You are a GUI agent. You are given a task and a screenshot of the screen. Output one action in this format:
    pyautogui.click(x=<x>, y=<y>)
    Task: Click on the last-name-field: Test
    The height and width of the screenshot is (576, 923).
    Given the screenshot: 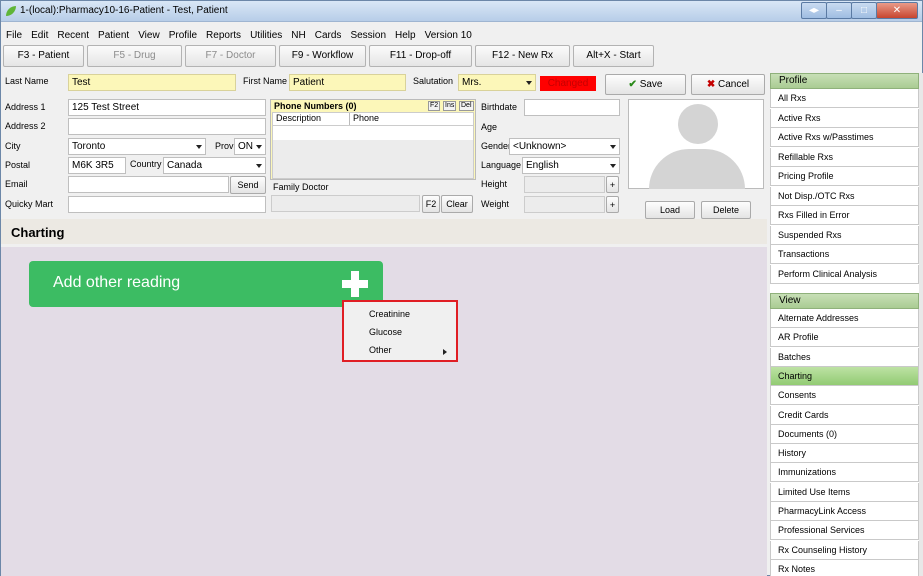 What is the action you would take?
    pyautogui.click(x=152, y=82)
    